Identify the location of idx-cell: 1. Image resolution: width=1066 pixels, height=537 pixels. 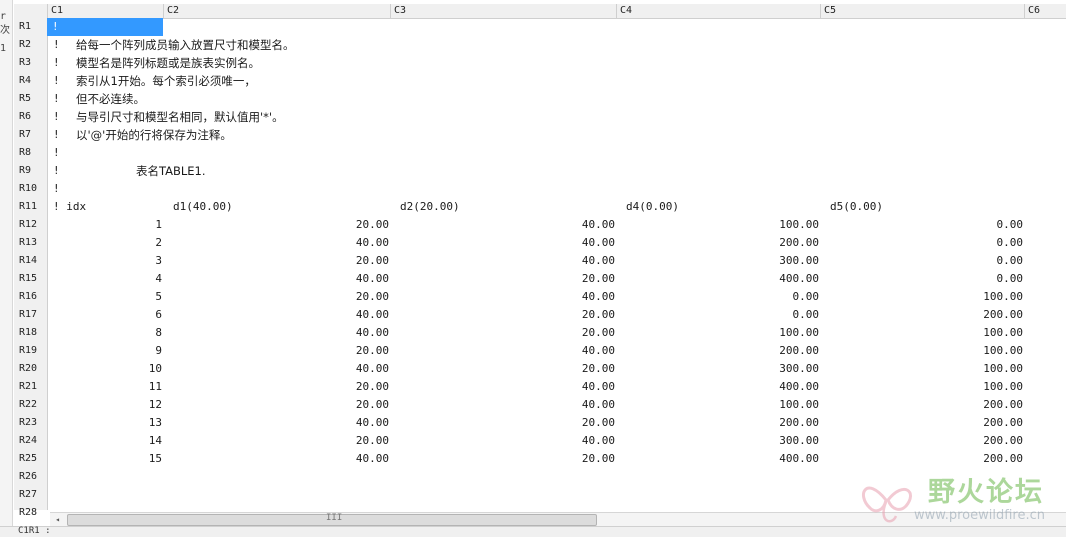
(104, 225).